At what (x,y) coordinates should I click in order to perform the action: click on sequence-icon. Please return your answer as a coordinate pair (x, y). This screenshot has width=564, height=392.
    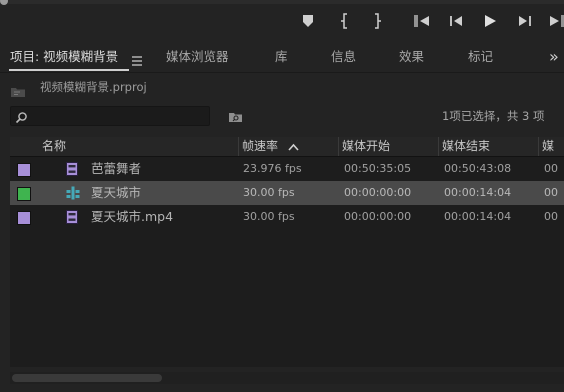
    Looking at the image, I should click on (72, 169).